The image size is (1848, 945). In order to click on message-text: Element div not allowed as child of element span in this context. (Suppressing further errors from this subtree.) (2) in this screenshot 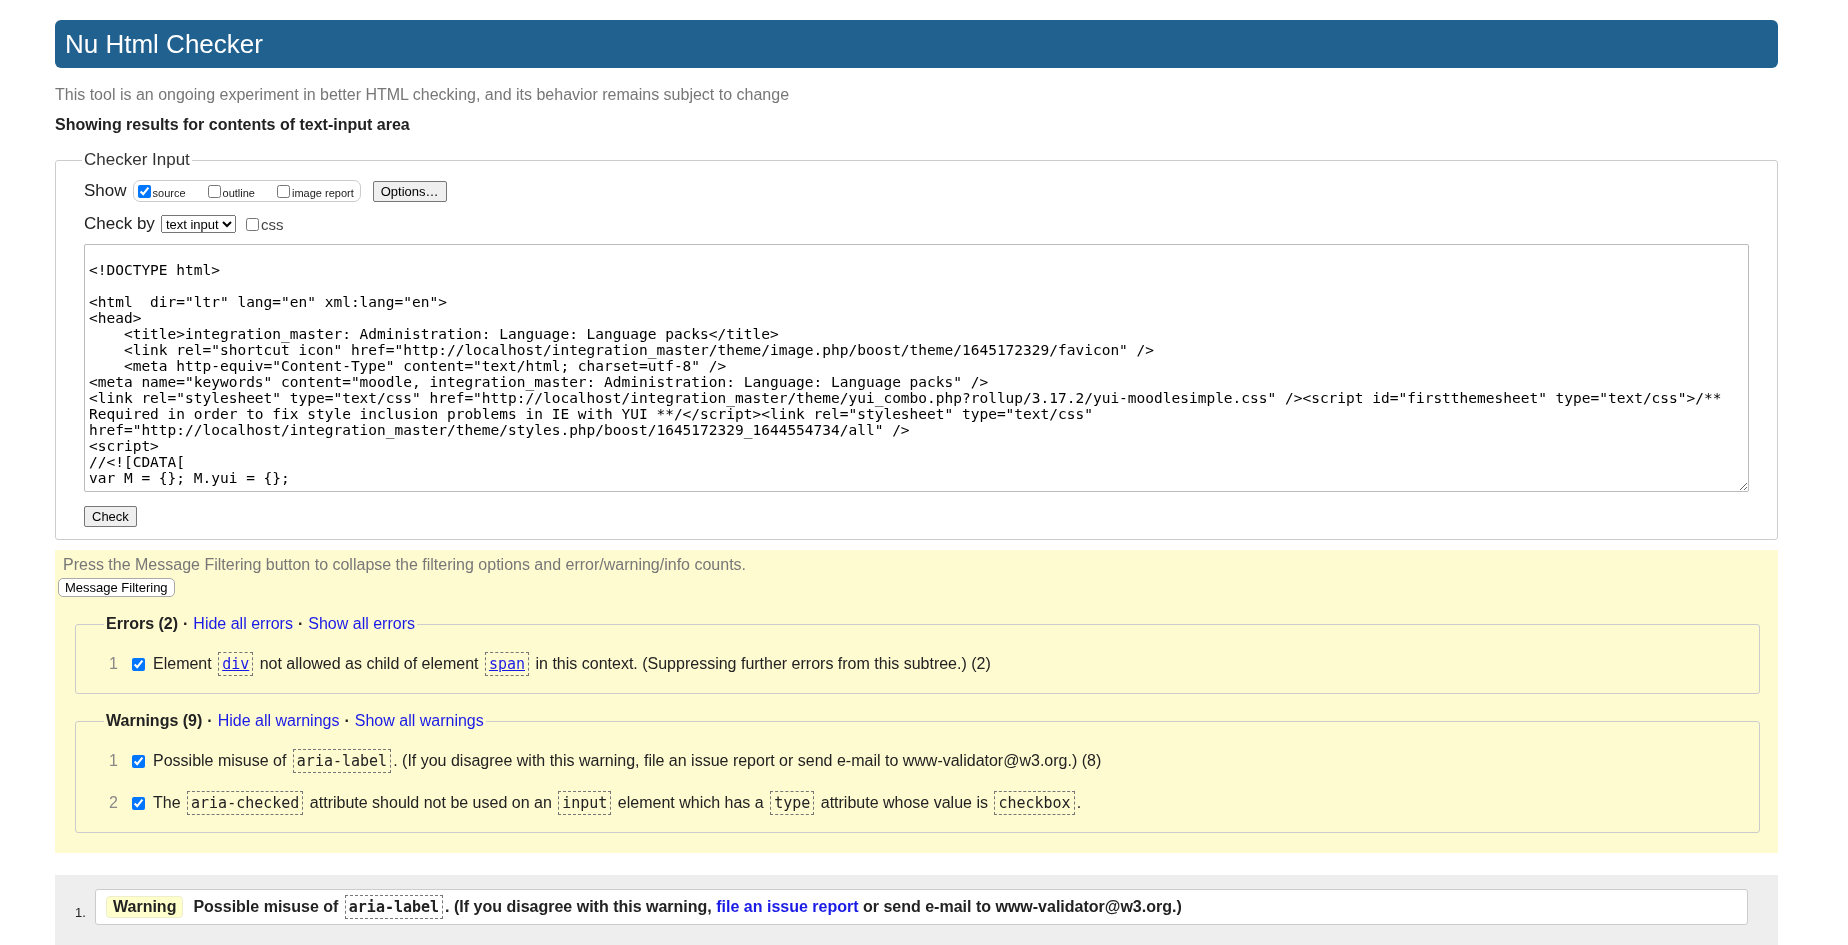, I will do `click(572, 664)`.